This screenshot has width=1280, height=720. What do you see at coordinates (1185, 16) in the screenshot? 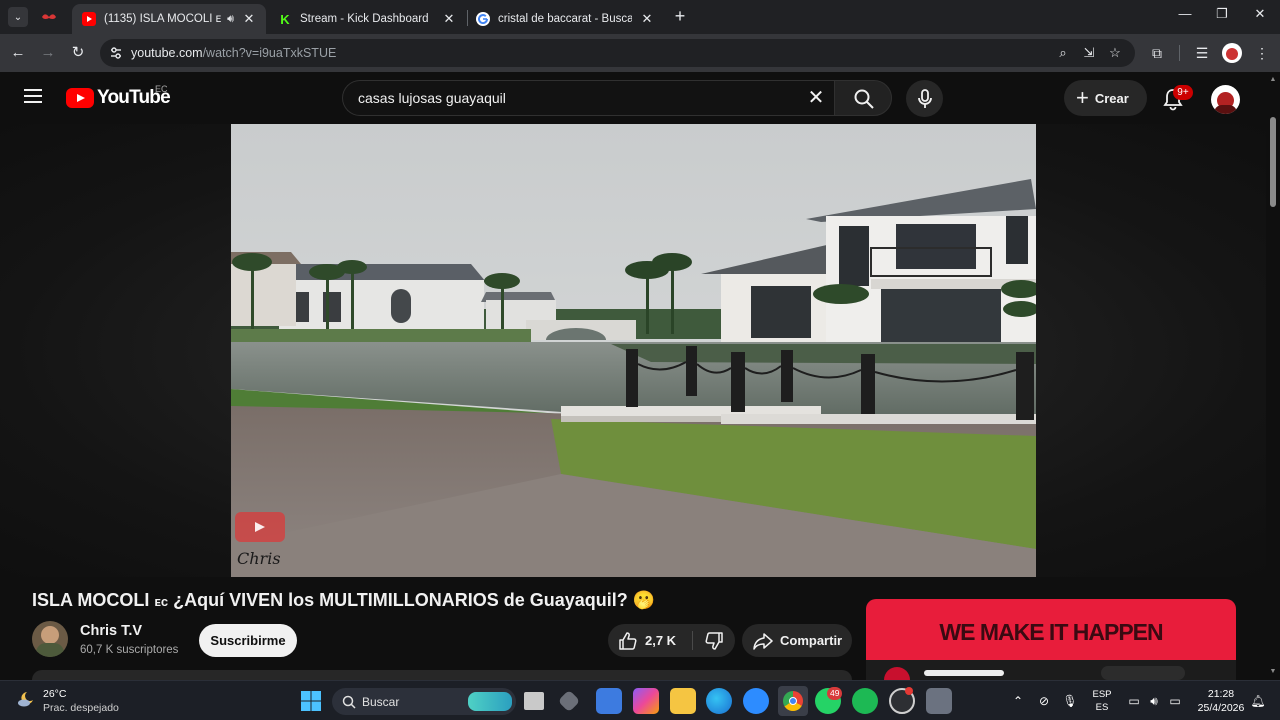
I see `minimize-button: —` at bounding box center [1185, 16].